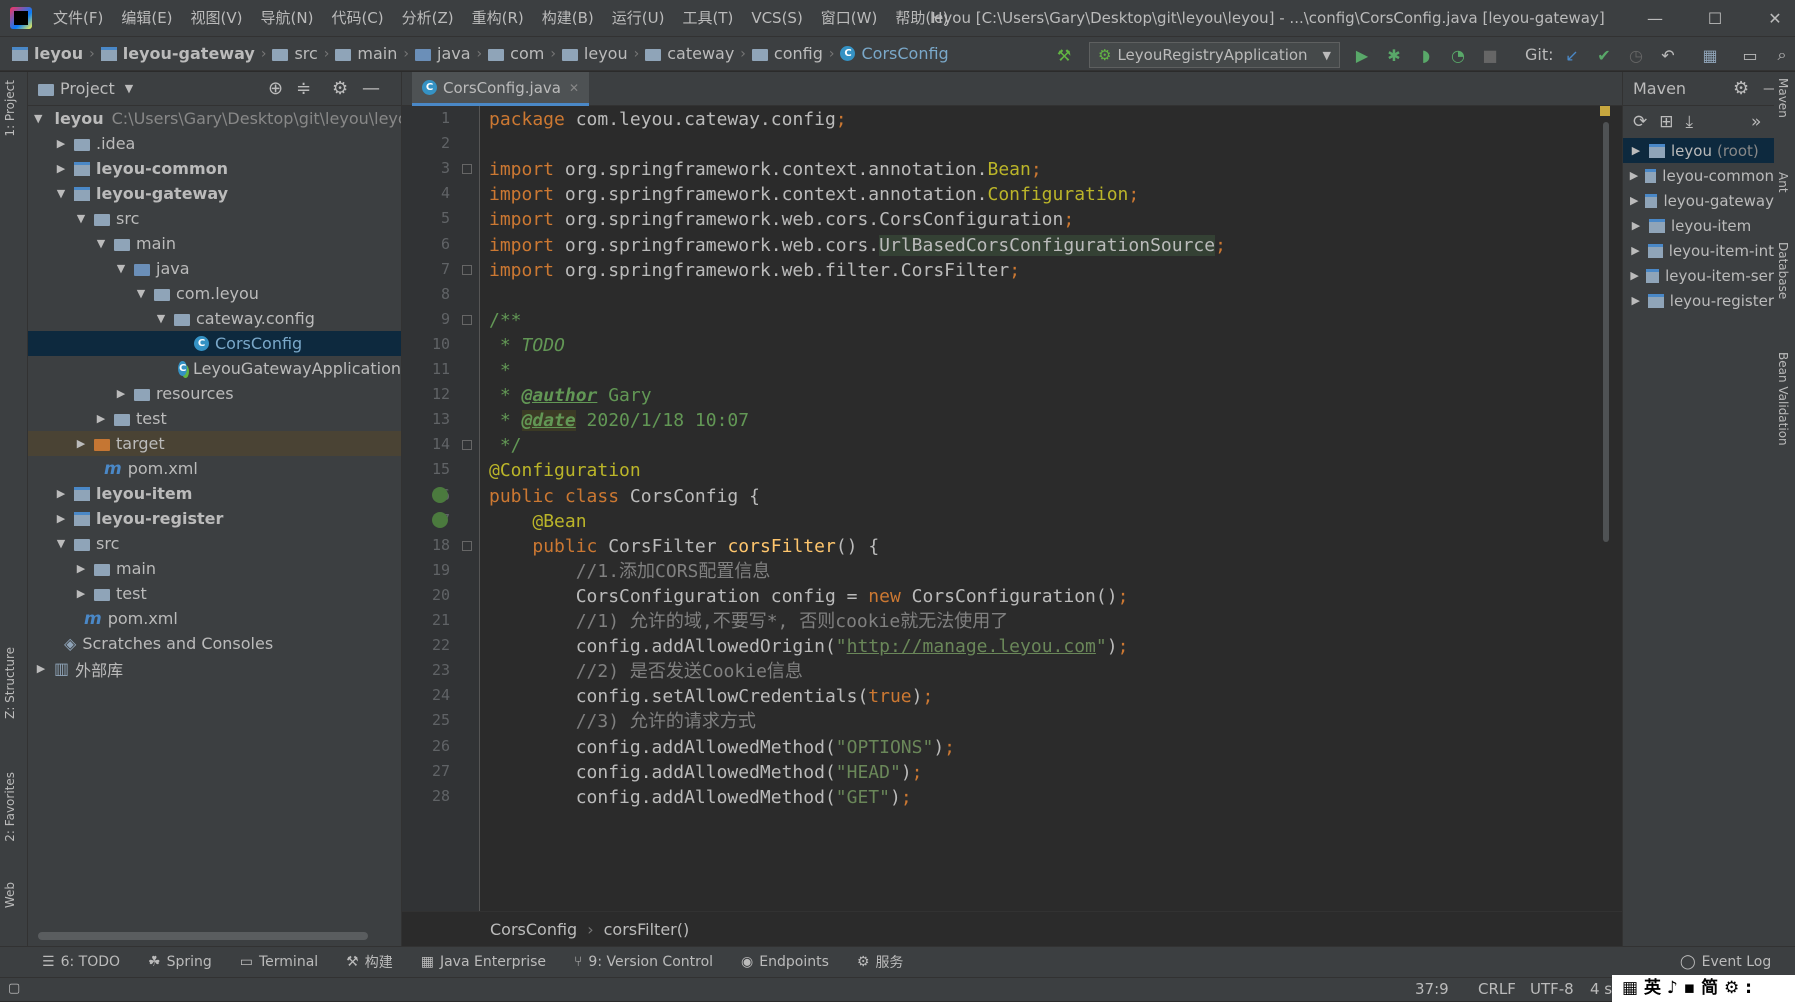 The width and height of the screenshot is (1795, 1002). I want to click on more-icon: », so click(1756, 122).